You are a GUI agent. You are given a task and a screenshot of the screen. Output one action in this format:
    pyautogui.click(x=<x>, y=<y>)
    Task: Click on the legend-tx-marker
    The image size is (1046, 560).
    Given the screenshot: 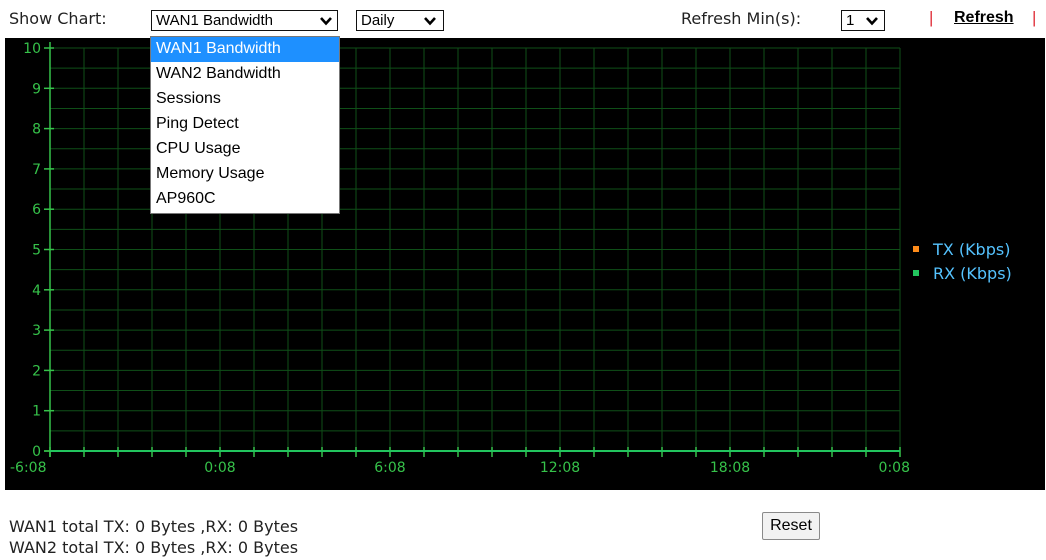 What is the action you would take?
    pyautogui.click(x=916, y=248)
    